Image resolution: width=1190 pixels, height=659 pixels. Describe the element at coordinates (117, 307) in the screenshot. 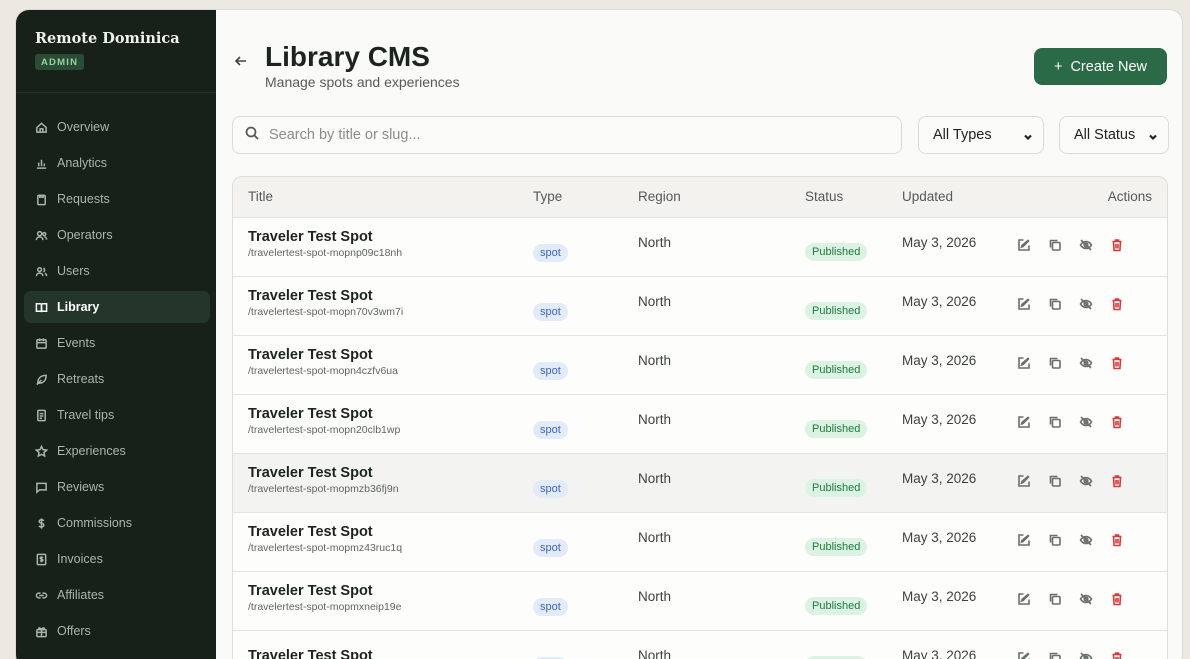

I see `sidebar-item-library: Library` at that location.